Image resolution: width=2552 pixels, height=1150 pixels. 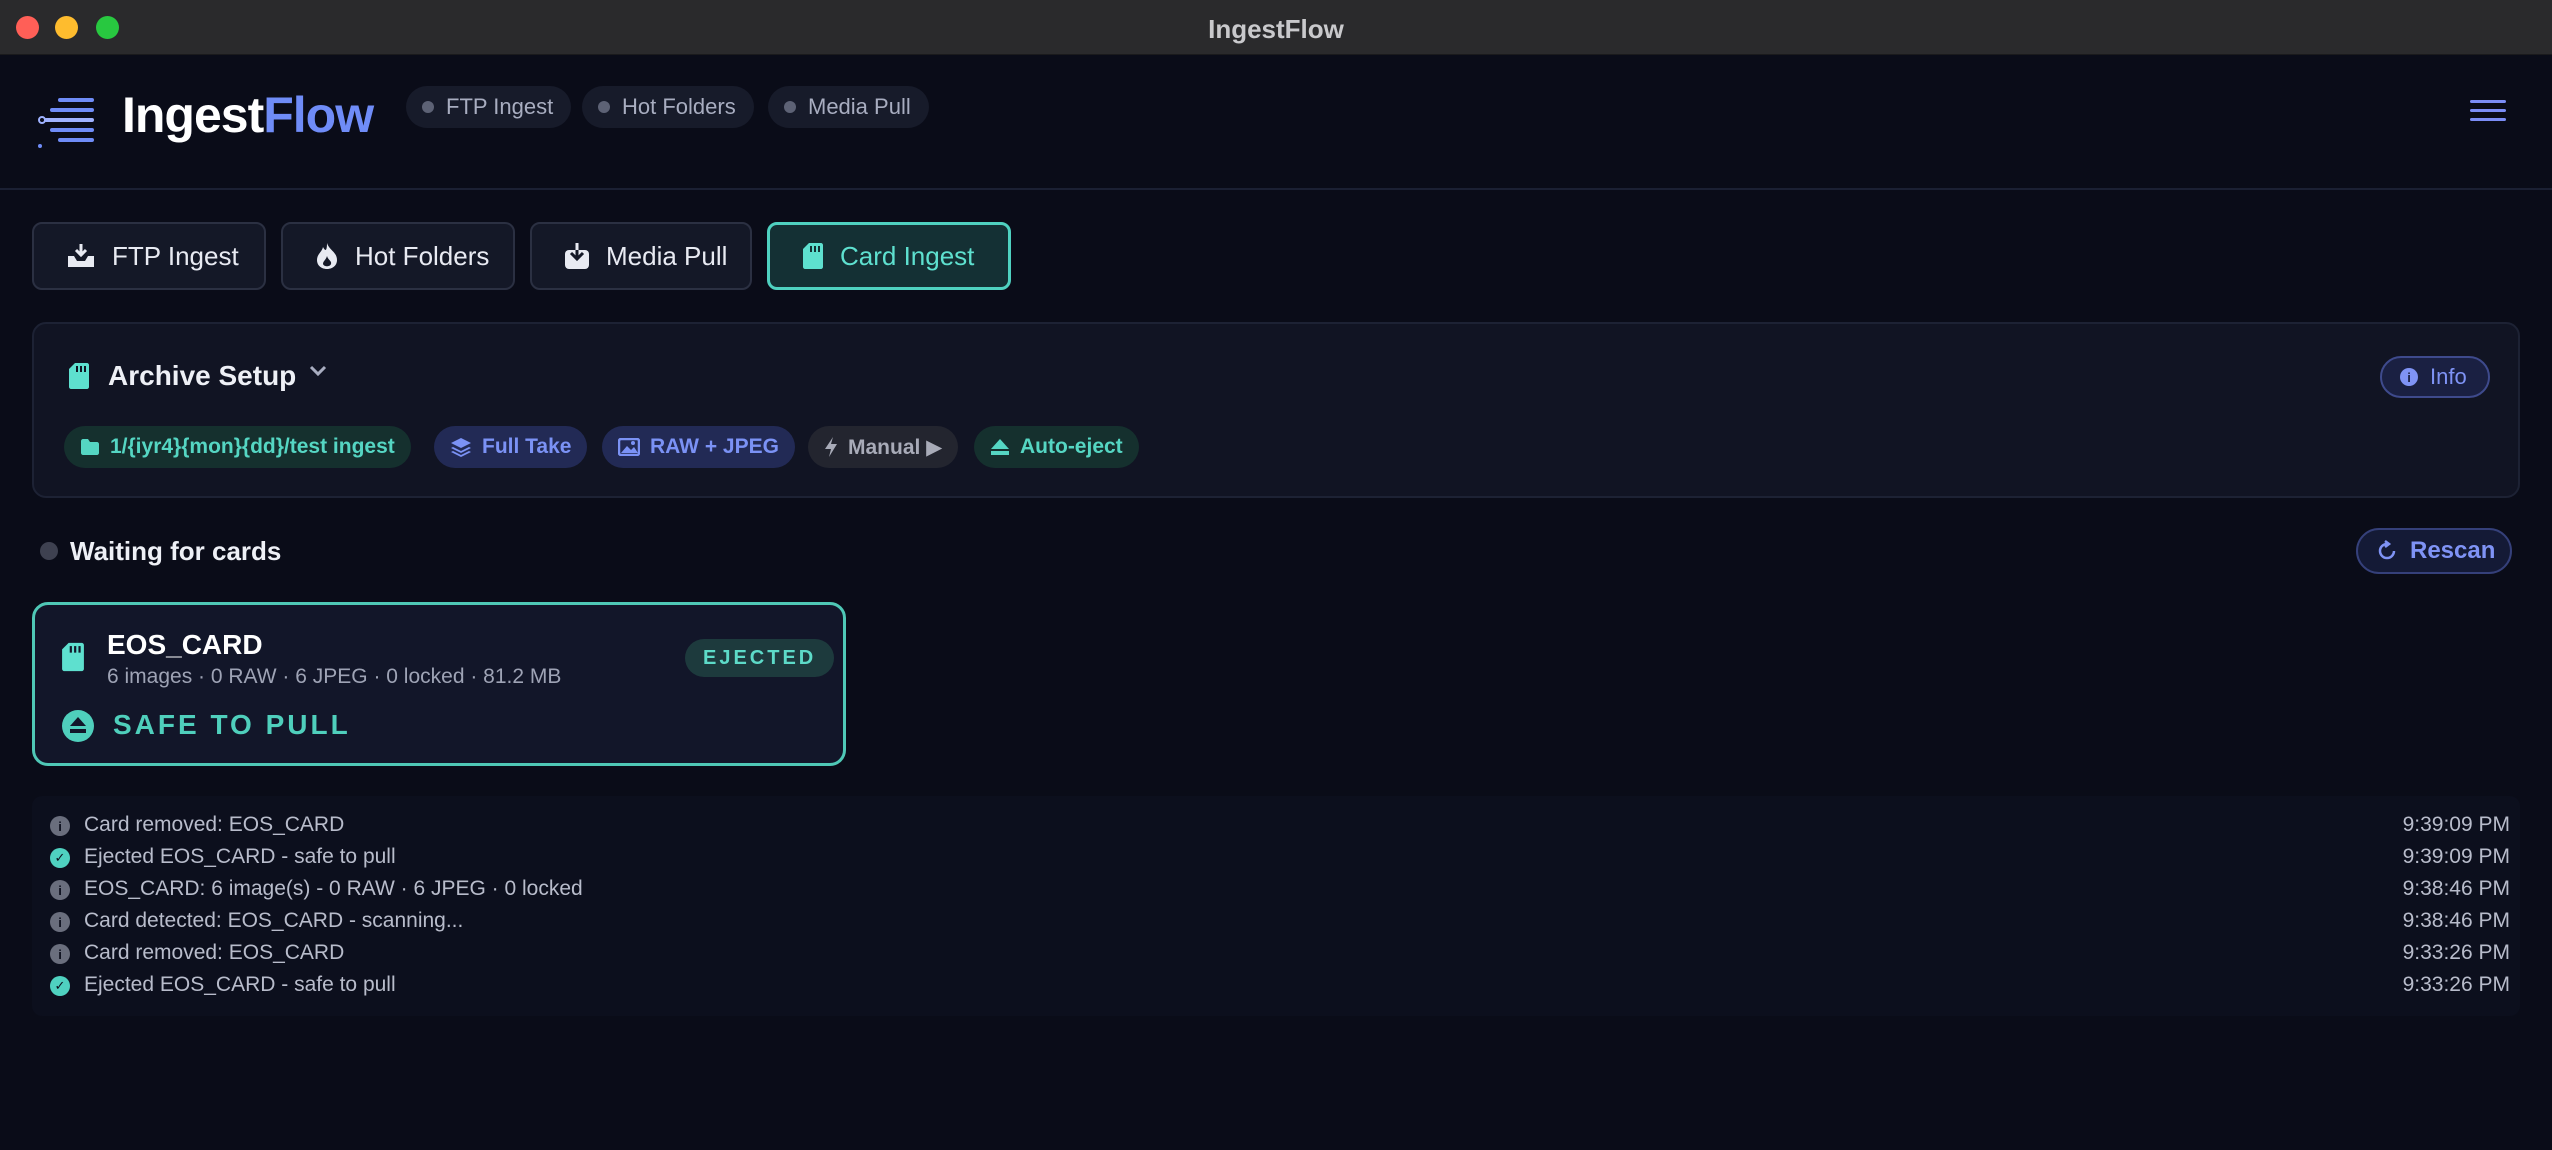 What do you see at coordinates (2435, 377) in the screenshot?
I see `info-button: i Info` at bounding box center [2435, 377].